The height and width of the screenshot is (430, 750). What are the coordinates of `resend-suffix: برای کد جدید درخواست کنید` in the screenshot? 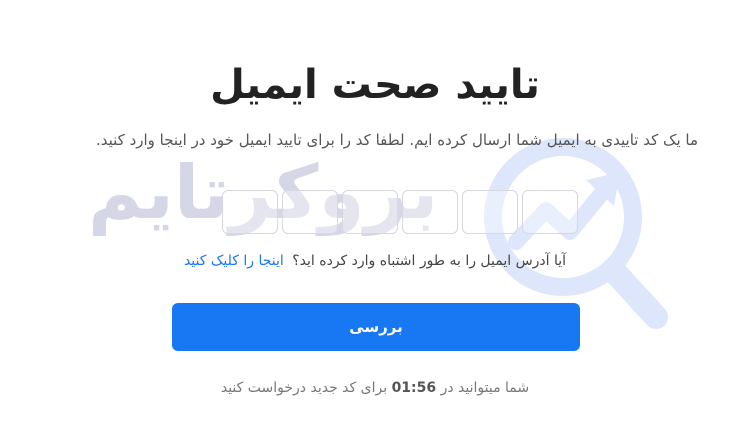 It's located at (304, 388).